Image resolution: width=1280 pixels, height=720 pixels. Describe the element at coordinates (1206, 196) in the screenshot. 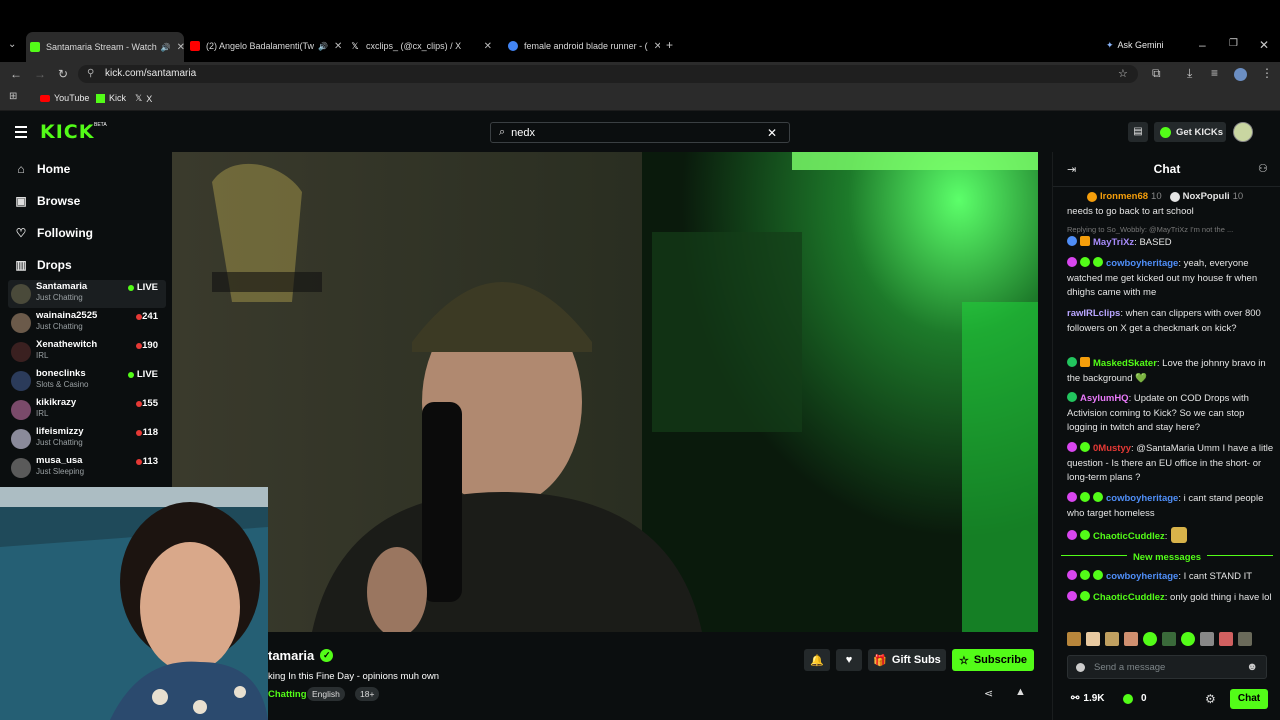

I see `top-user-name: NoxPopuli` at that location.